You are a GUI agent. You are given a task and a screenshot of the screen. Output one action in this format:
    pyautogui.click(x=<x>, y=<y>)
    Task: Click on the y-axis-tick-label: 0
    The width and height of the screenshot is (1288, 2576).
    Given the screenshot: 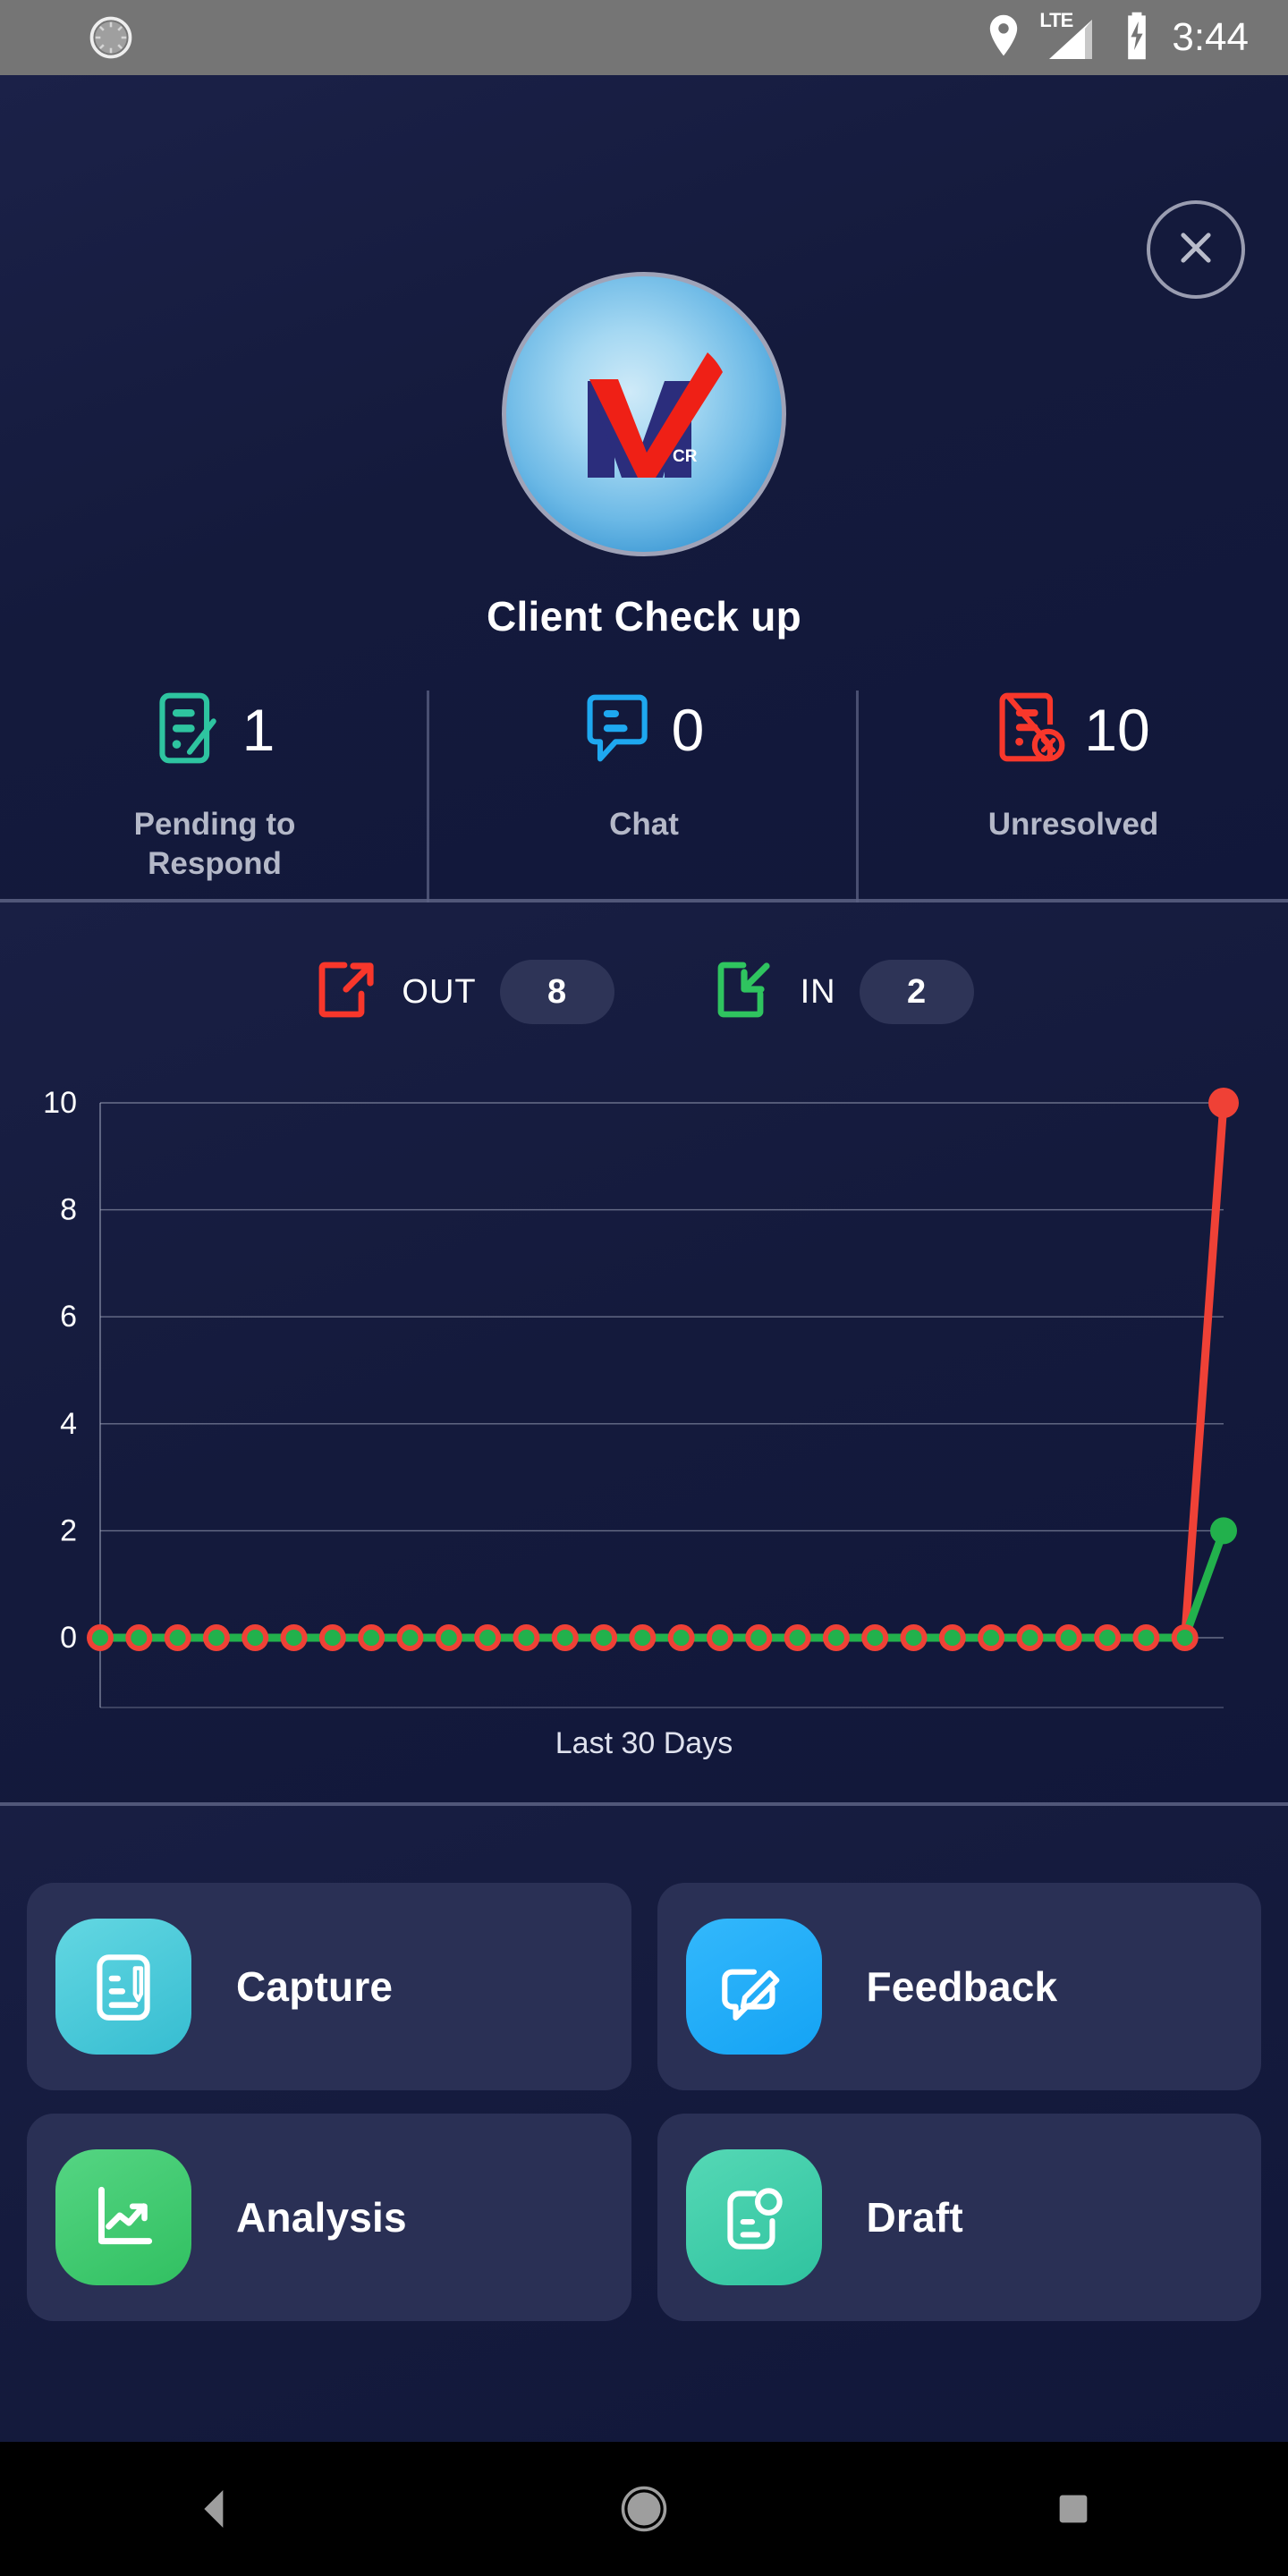 What is the action you would take?
    pyautogui.click(x=68, y=1638)
    